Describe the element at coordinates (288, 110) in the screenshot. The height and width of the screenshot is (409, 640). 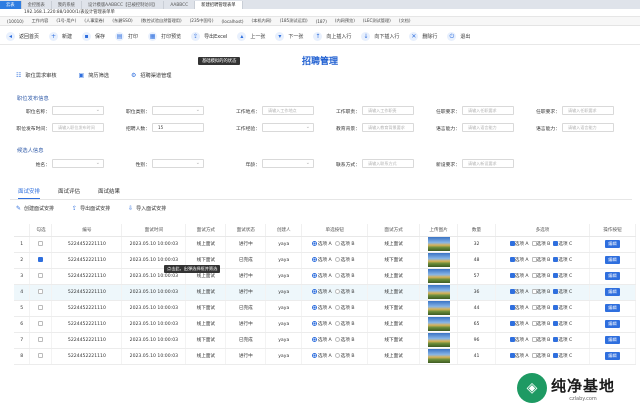
I see `form-input: 请输入工作地点` at that location.